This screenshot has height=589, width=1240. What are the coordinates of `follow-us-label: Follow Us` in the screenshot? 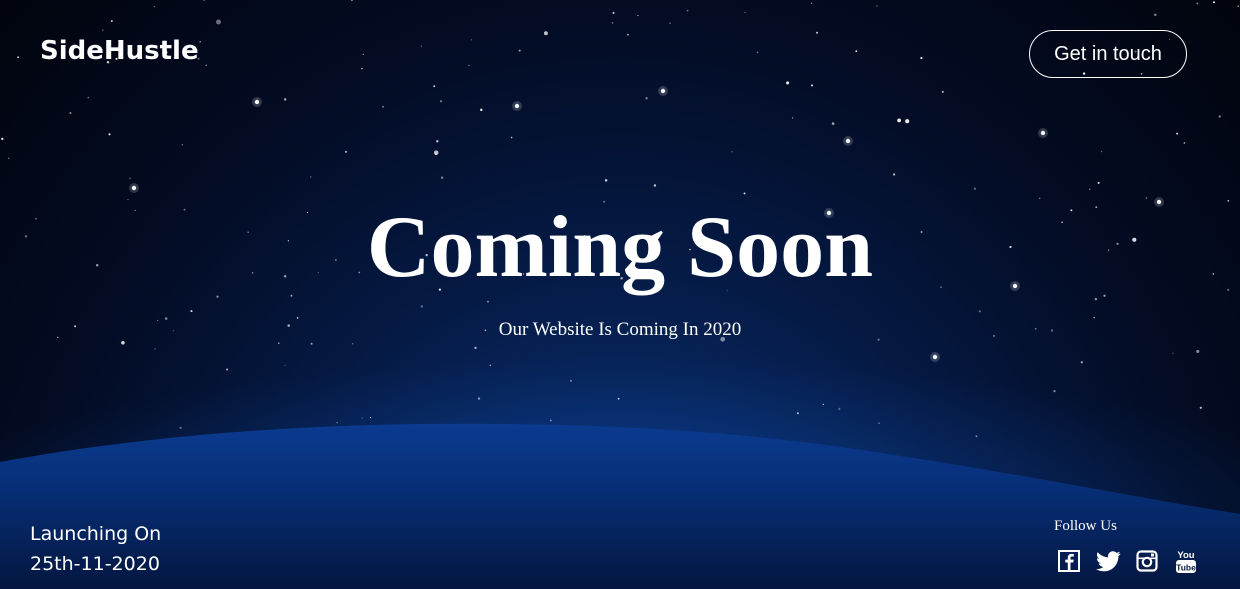 It's located at (1085, 526).